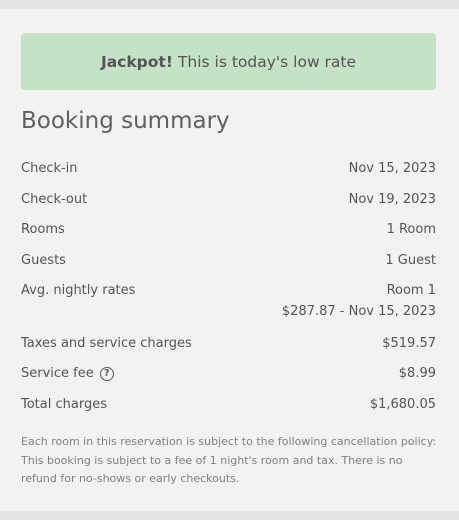 Image resolution: width=459 pixels, height=520 pixels. I want to click on banner-highlight: Jackpot!, so click(136, 61).